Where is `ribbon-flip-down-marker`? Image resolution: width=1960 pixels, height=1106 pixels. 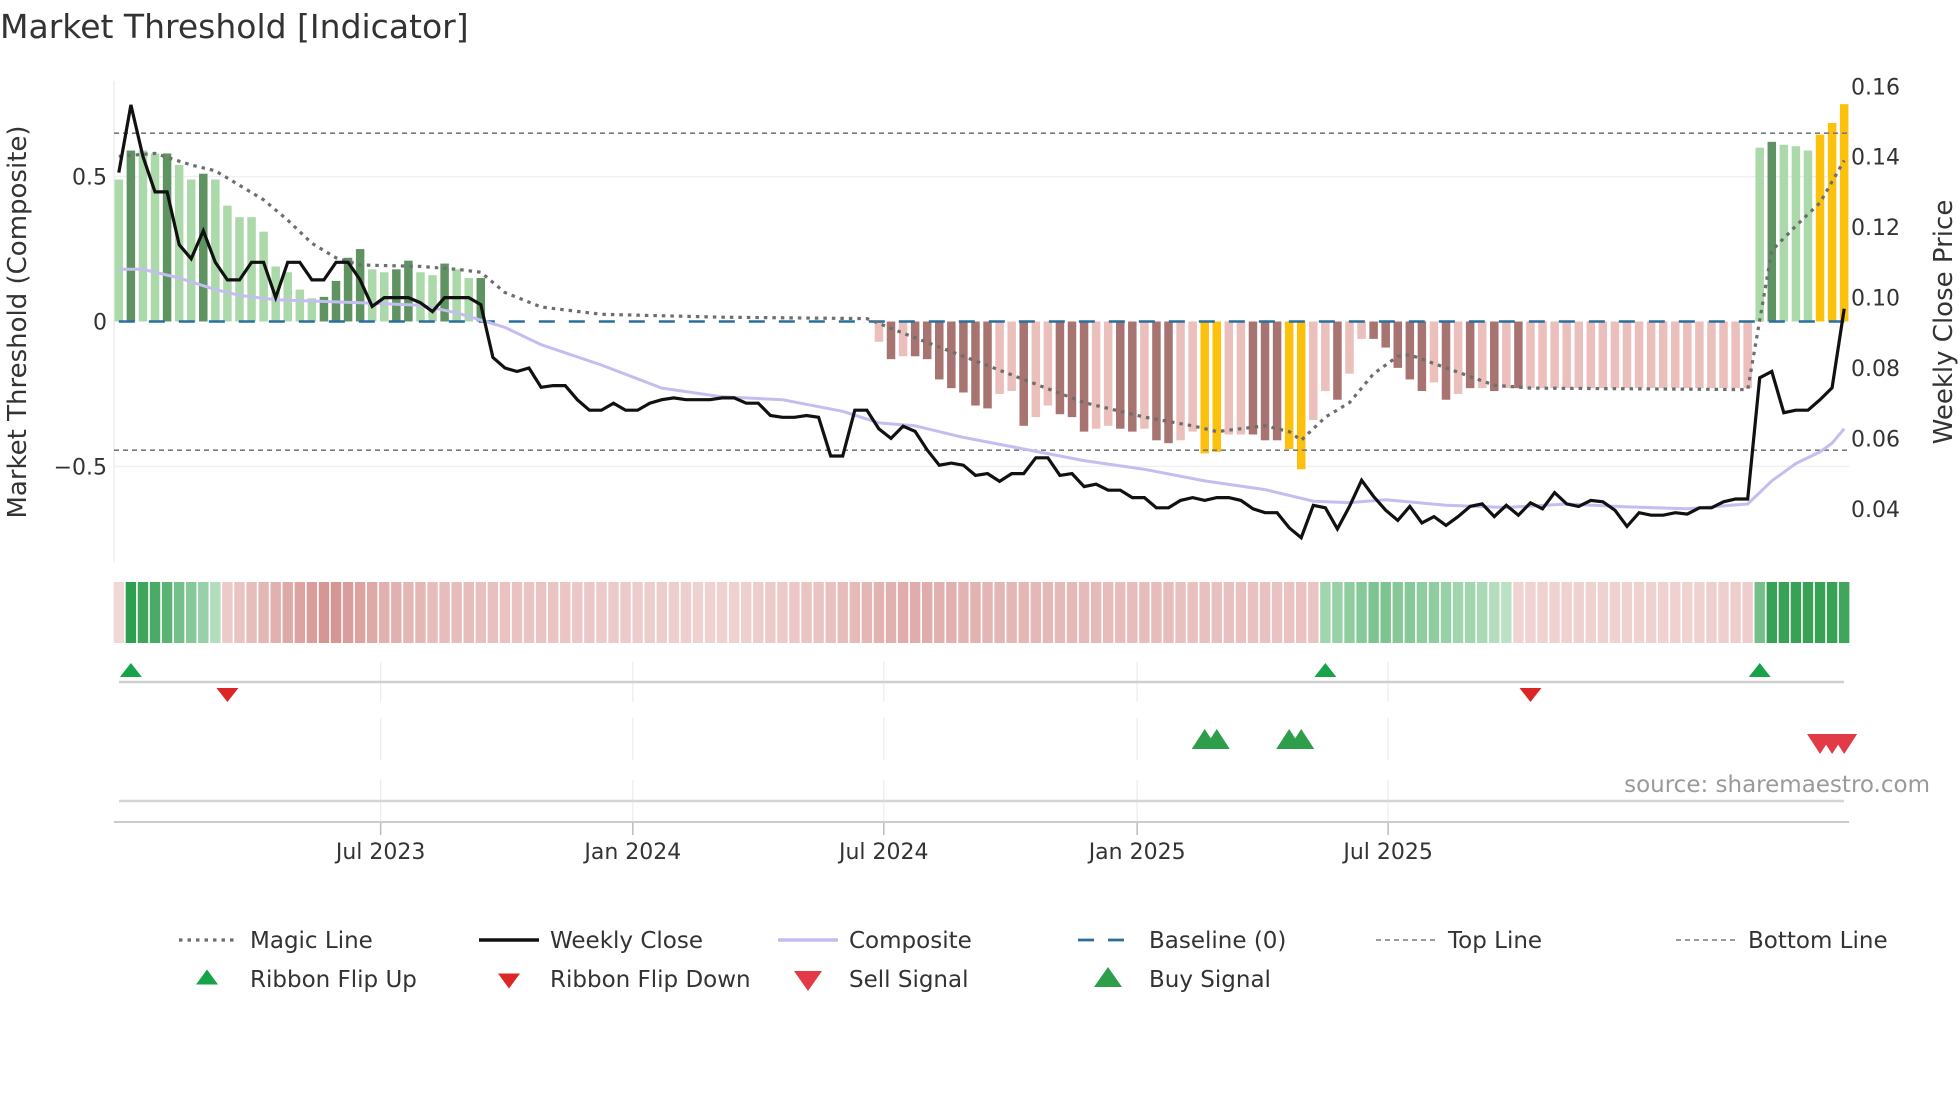
ribbon-flip-down-marker is located at coordinates (227, 695).